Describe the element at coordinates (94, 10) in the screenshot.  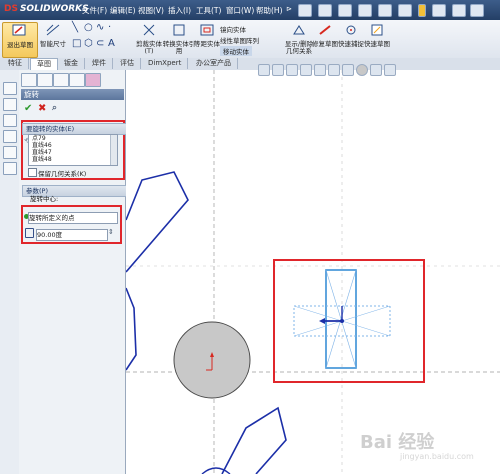
I see `menu-file: 文件(F)` at that location.